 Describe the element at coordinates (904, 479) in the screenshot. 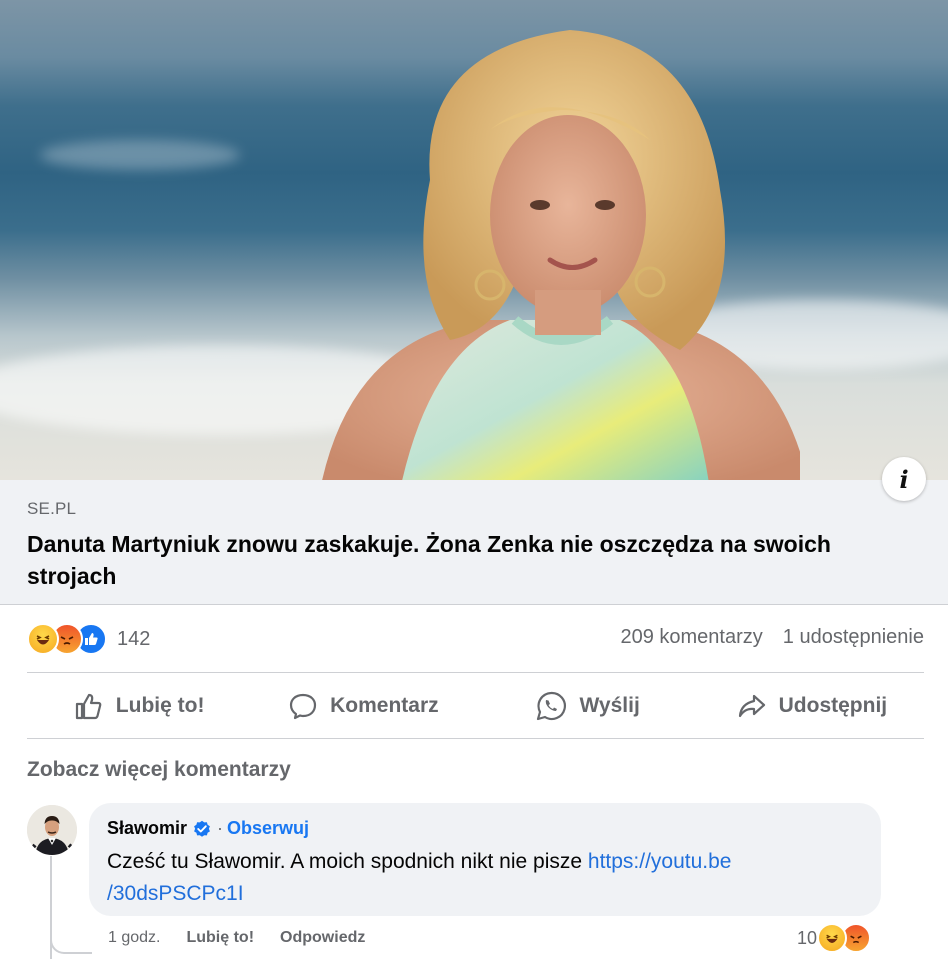

I see `info-icon: i` at that location.